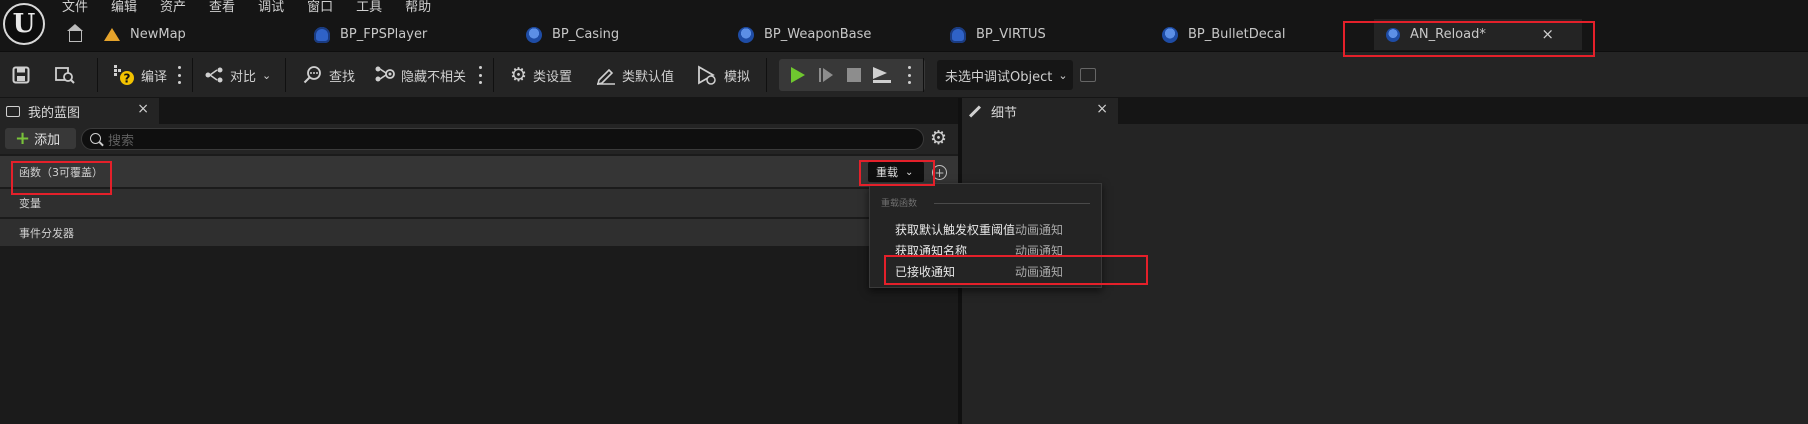 The width and height of the screenshot is (1808, 424). Describe the element at coordinates (369, 8) in the screenshot. I see `menu-tools: 工具` at that location.